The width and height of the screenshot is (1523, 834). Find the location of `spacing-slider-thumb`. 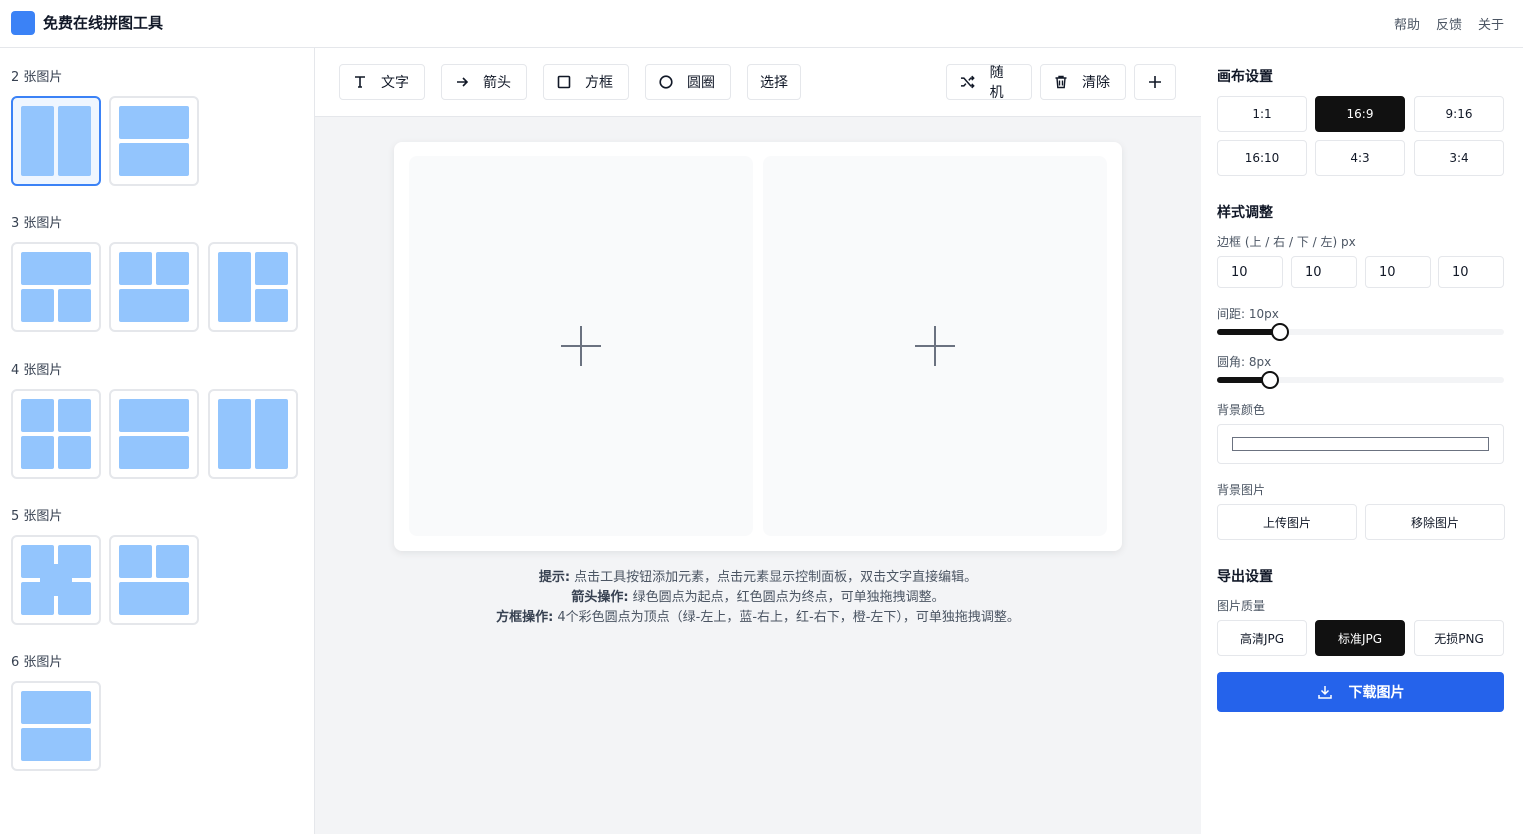

spacing-slider-thumb is located at coordinates (1280, 332).